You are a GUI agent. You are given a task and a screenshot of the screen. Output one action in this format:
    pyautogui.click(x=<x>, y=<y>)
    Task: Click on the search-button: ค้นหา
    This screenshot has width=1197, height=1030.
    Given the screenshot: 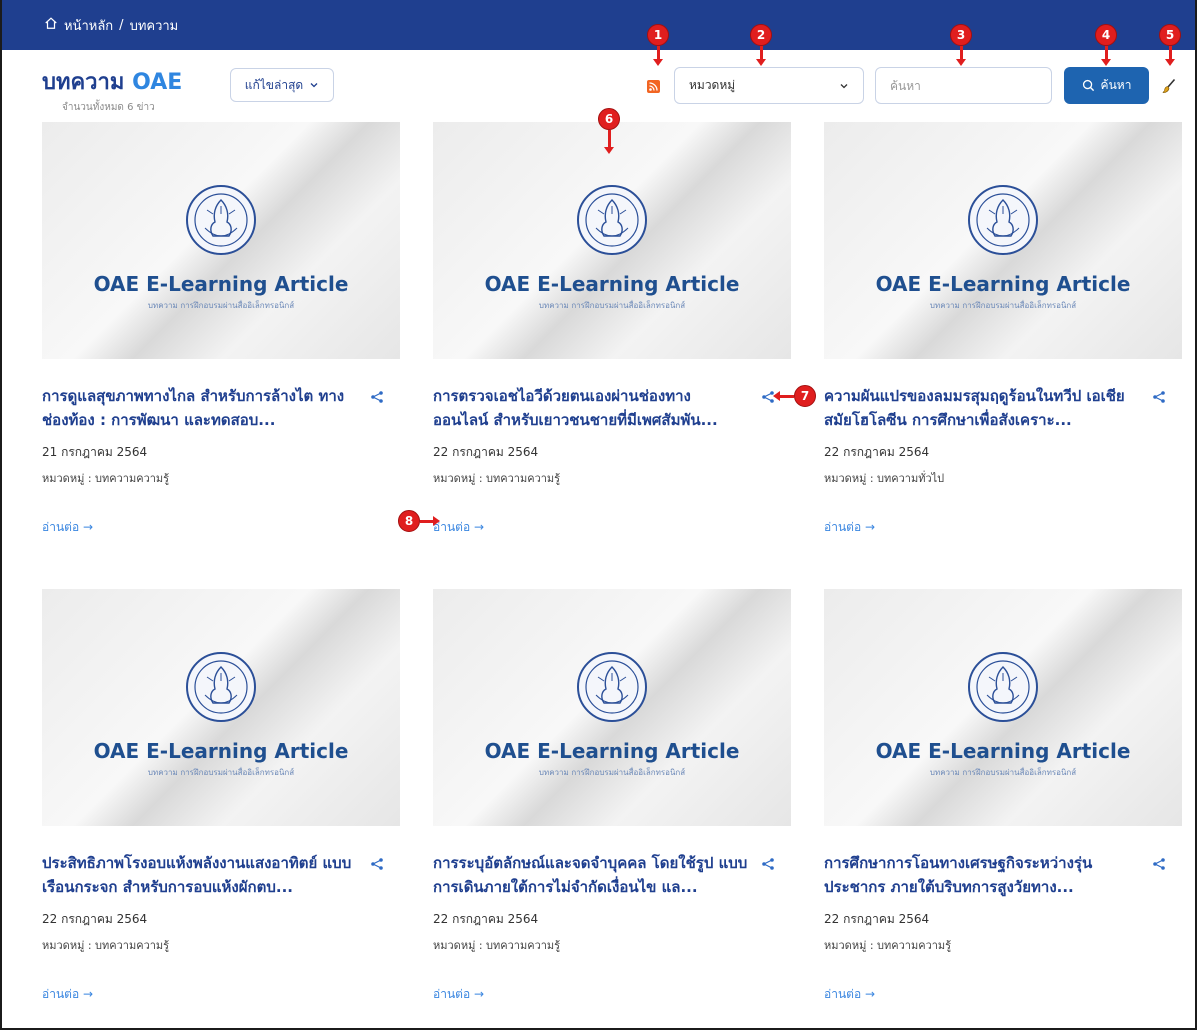 What is the action you would take?
    pyautogui.click(x=1106, y=85)
    